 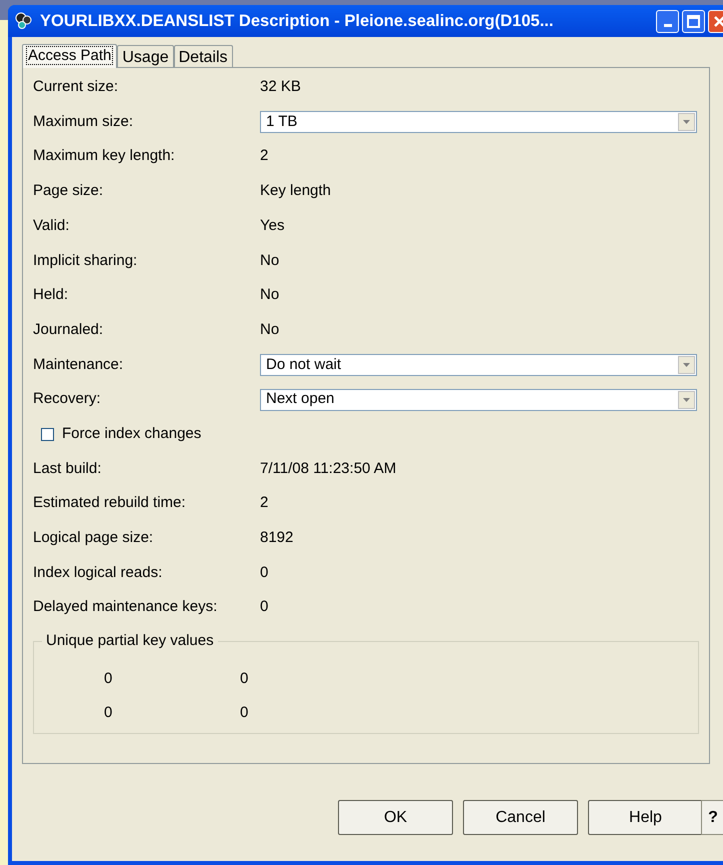 What do you see at coordinates (478, 365) in the screenshot?
I see `dropdown: Do not wait` at bounding box center [478, 365].